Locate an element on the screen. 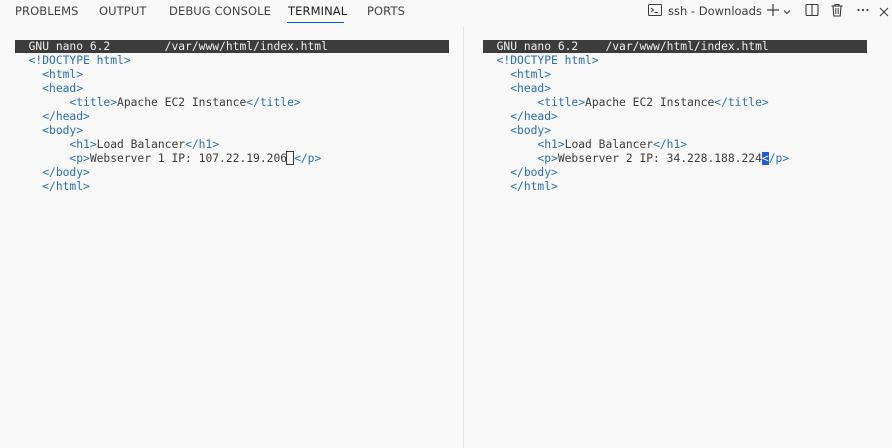 The height and width of the screenshot is (448, 892). trash-icon is located at coordinates (837, 11).